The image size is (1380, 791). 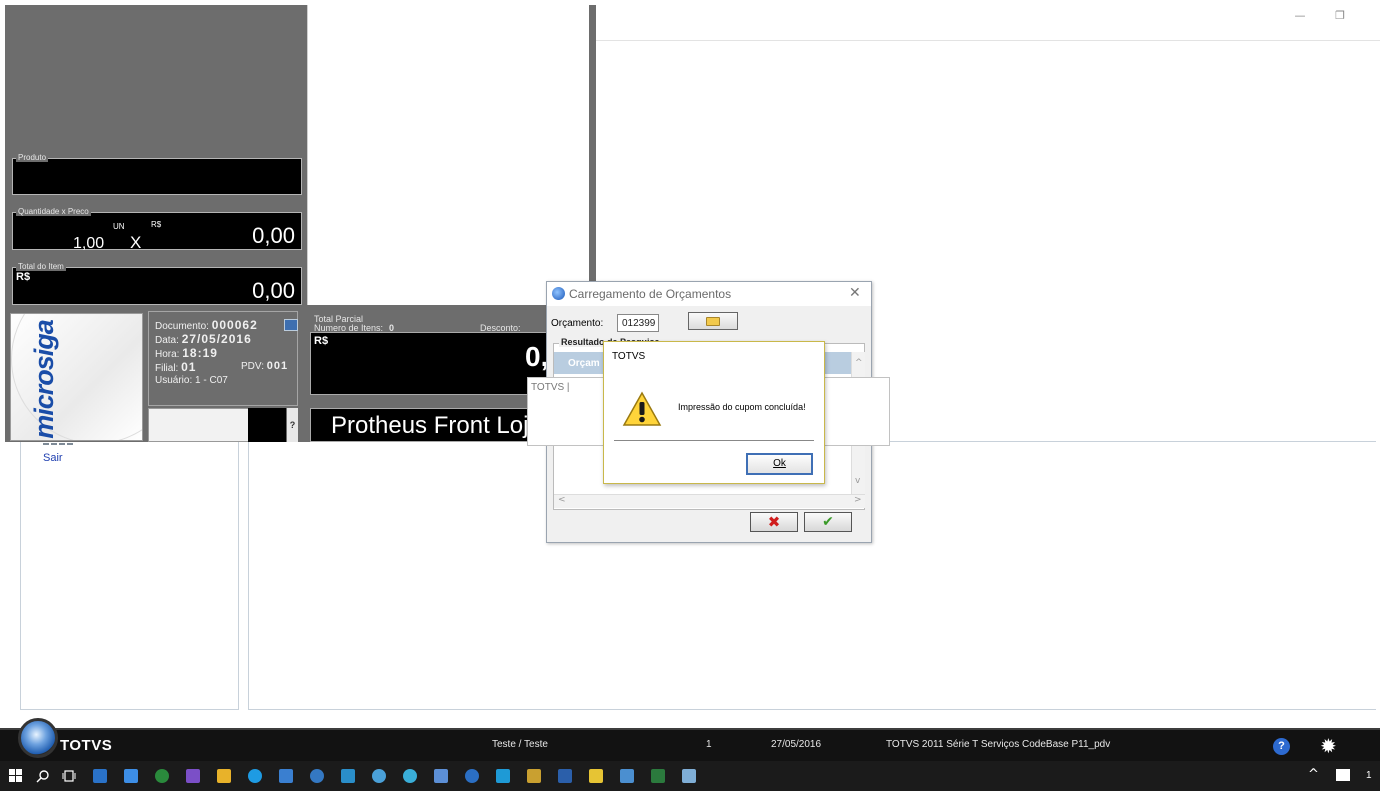 I want to click on file-explorer-icon, so click(x=131, y=776).